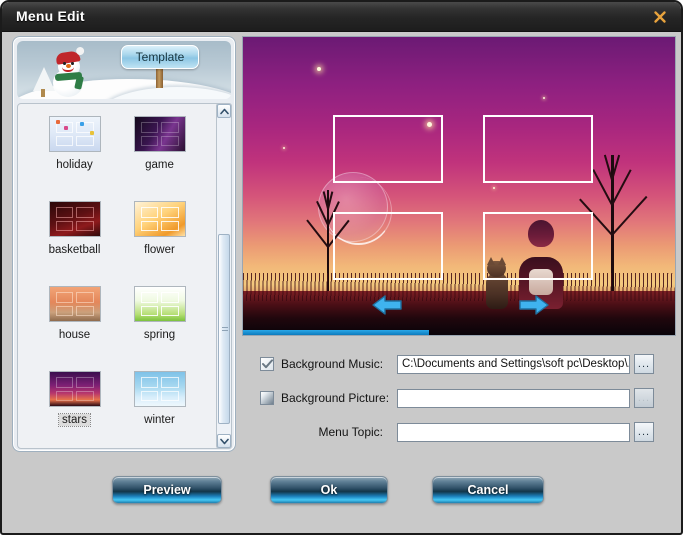 This screenshot has height=535, width=683. What do you see at coordinates (159, 335) in the screenshot?
I see `template-label: spring` at bounding box center [159, 335].